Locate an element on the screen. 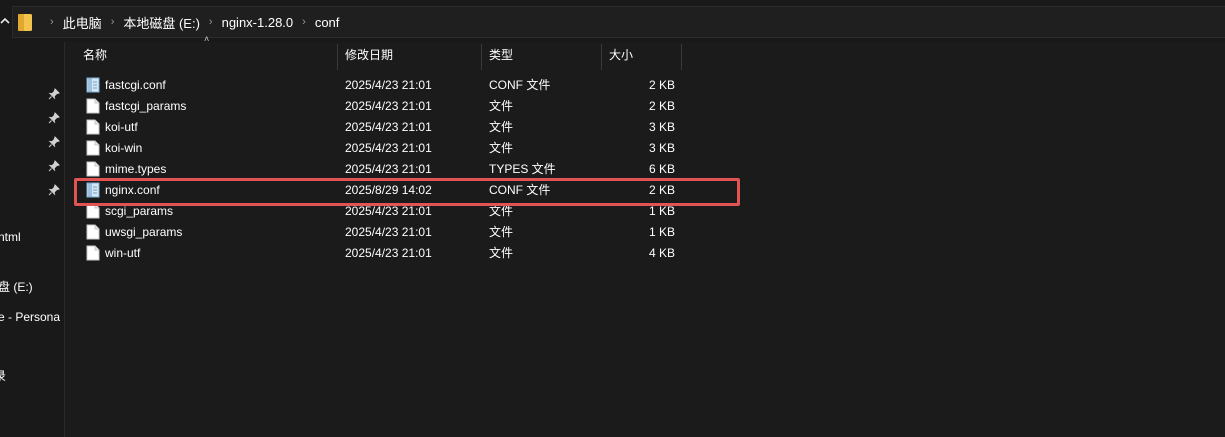 This screenshot has height=437, width=1225. breadcrumb-conf: conf is located at coordinates (327, 22).